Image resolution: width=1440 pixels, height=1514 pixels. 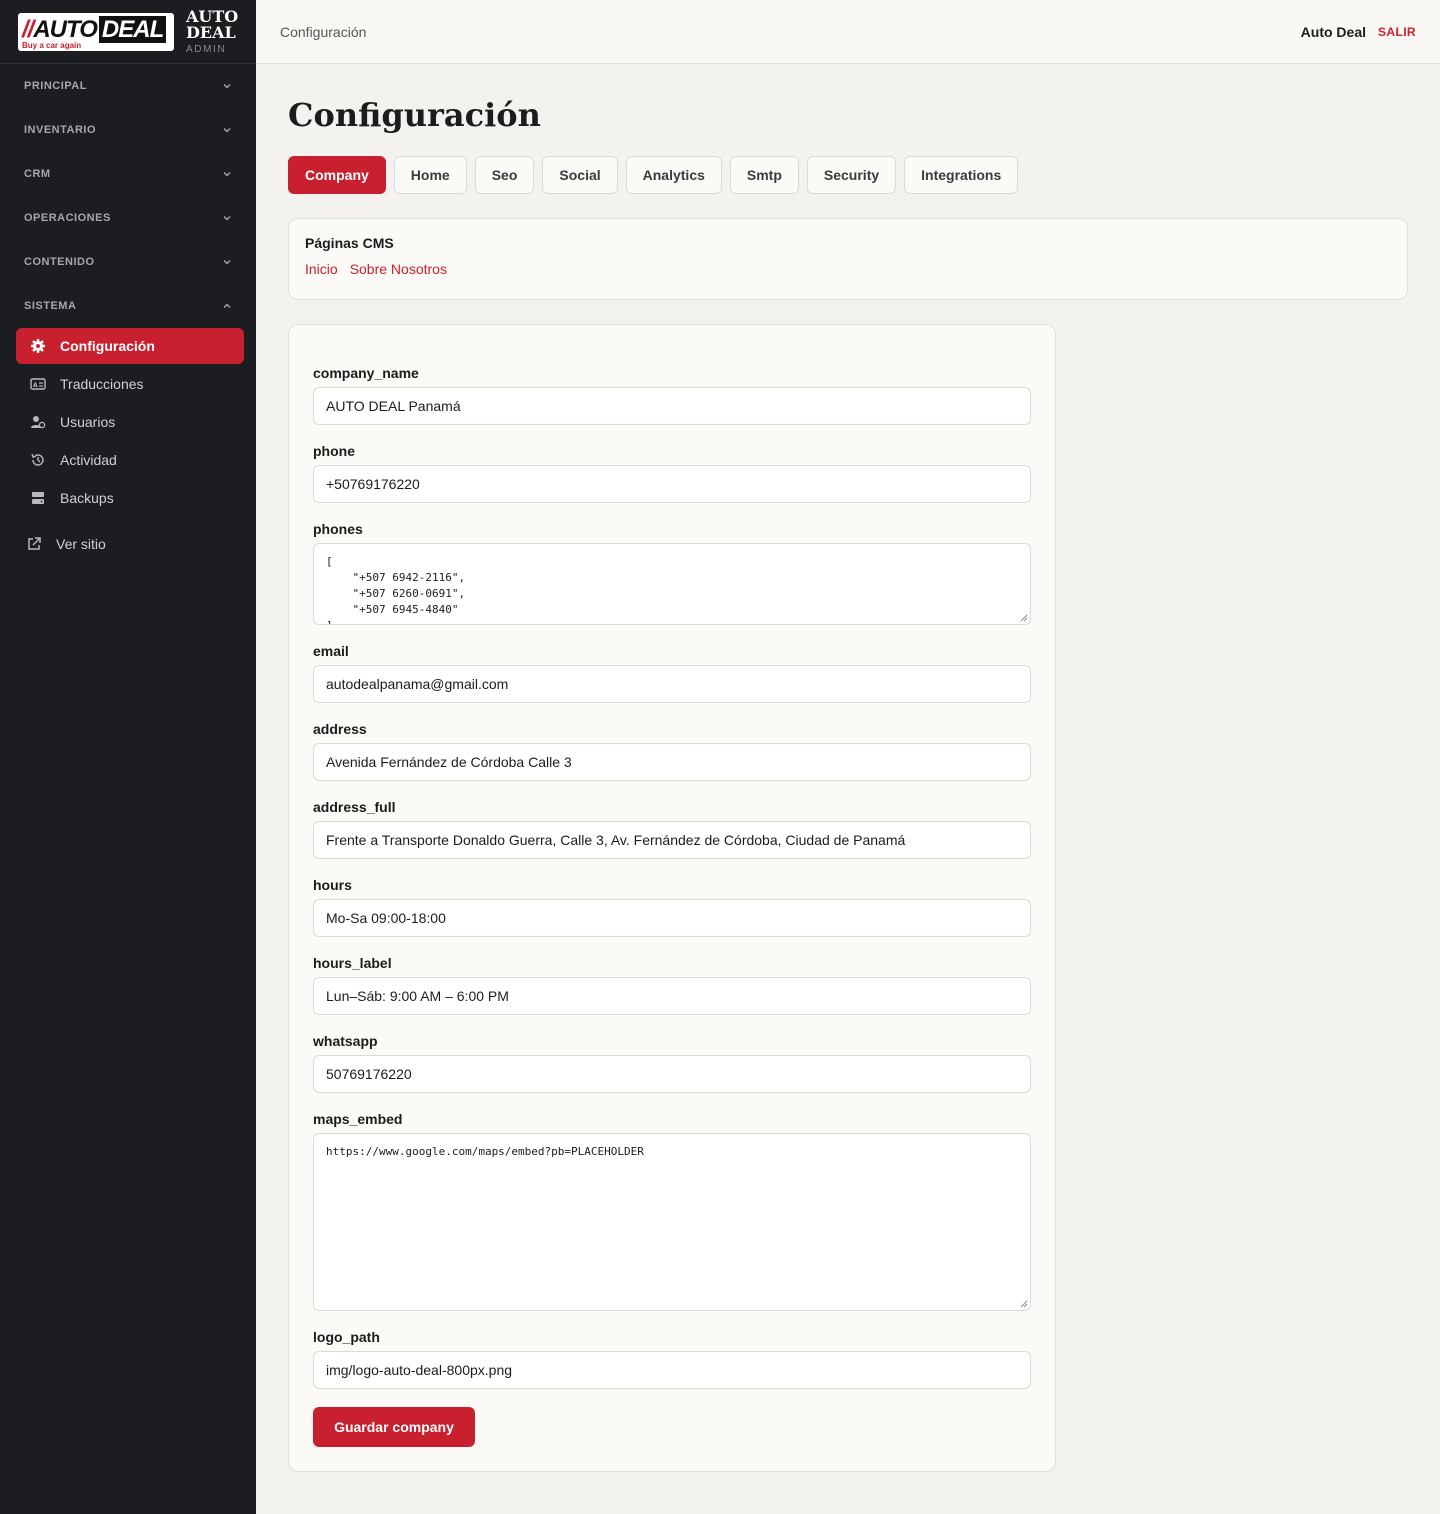 I want to click on field-label: address_full, so click(x=354, y=807).